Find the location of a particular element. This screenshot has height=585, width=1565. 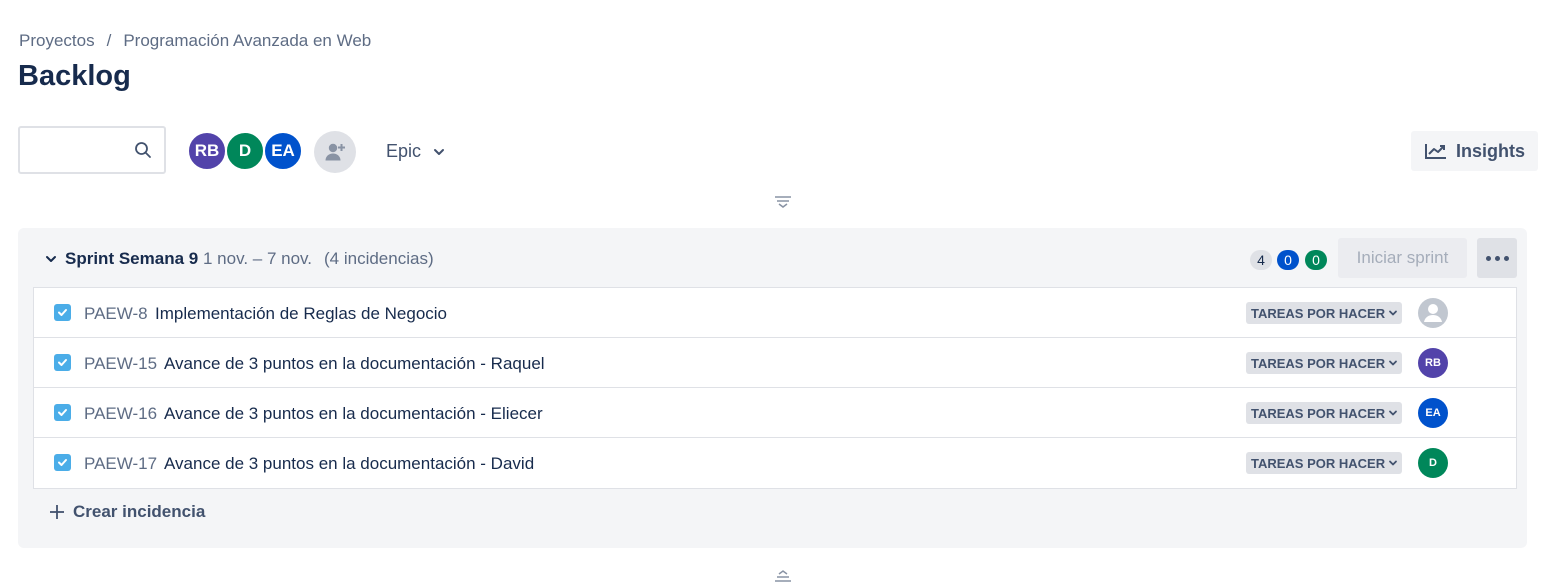

insights-button: Insights is located at coordinates (1474, 151).